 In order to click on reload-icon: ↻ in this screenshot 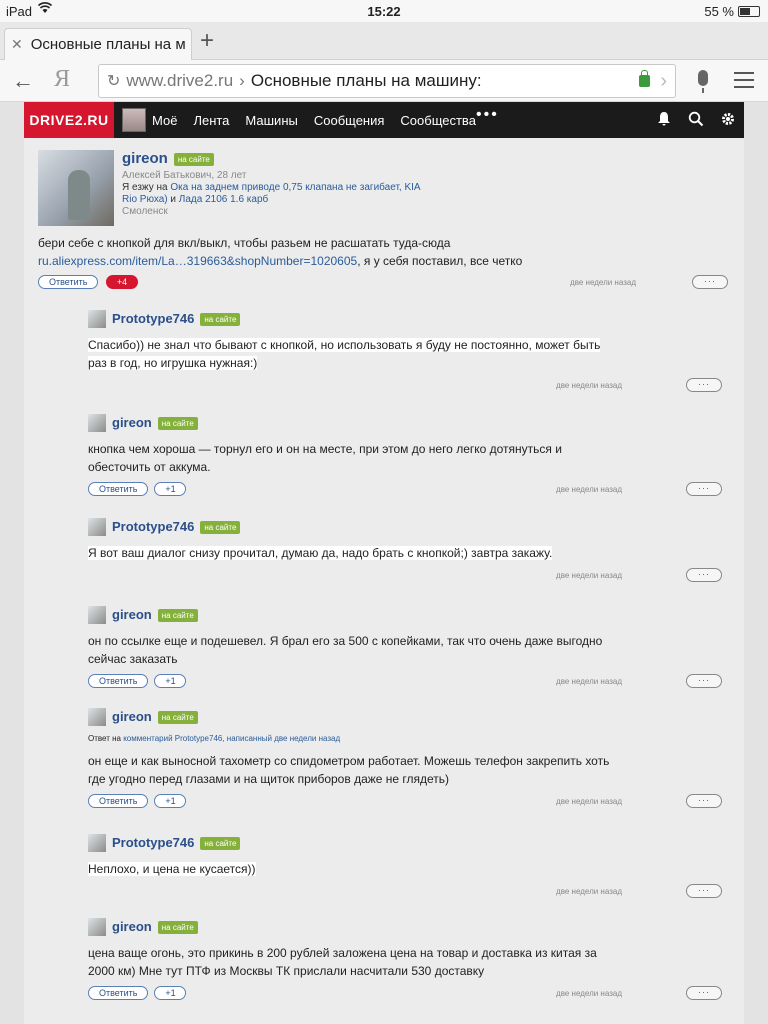, I will do `click(113, 81)`.